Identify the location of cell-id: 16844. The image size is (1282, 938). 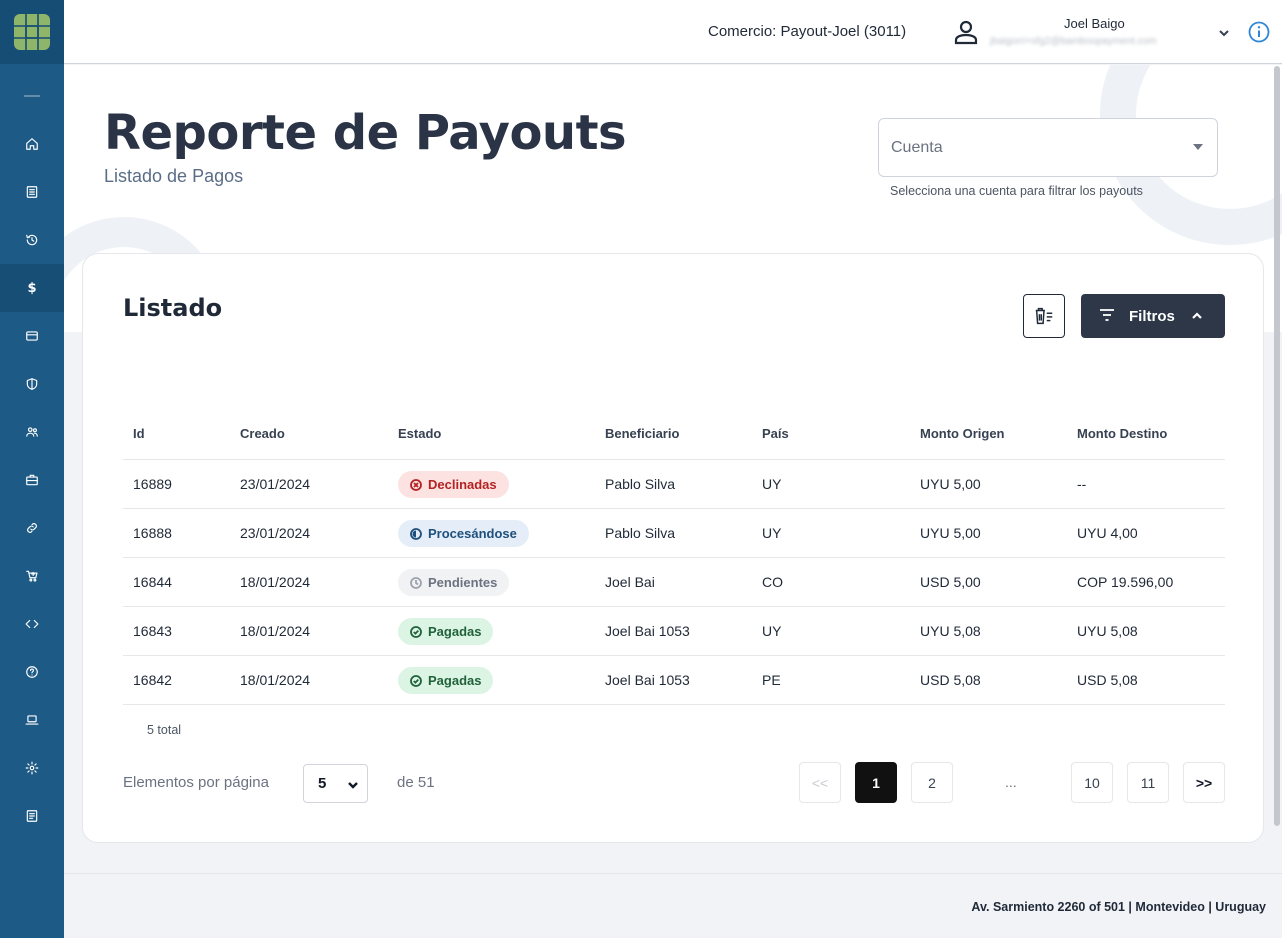
(152, 582).